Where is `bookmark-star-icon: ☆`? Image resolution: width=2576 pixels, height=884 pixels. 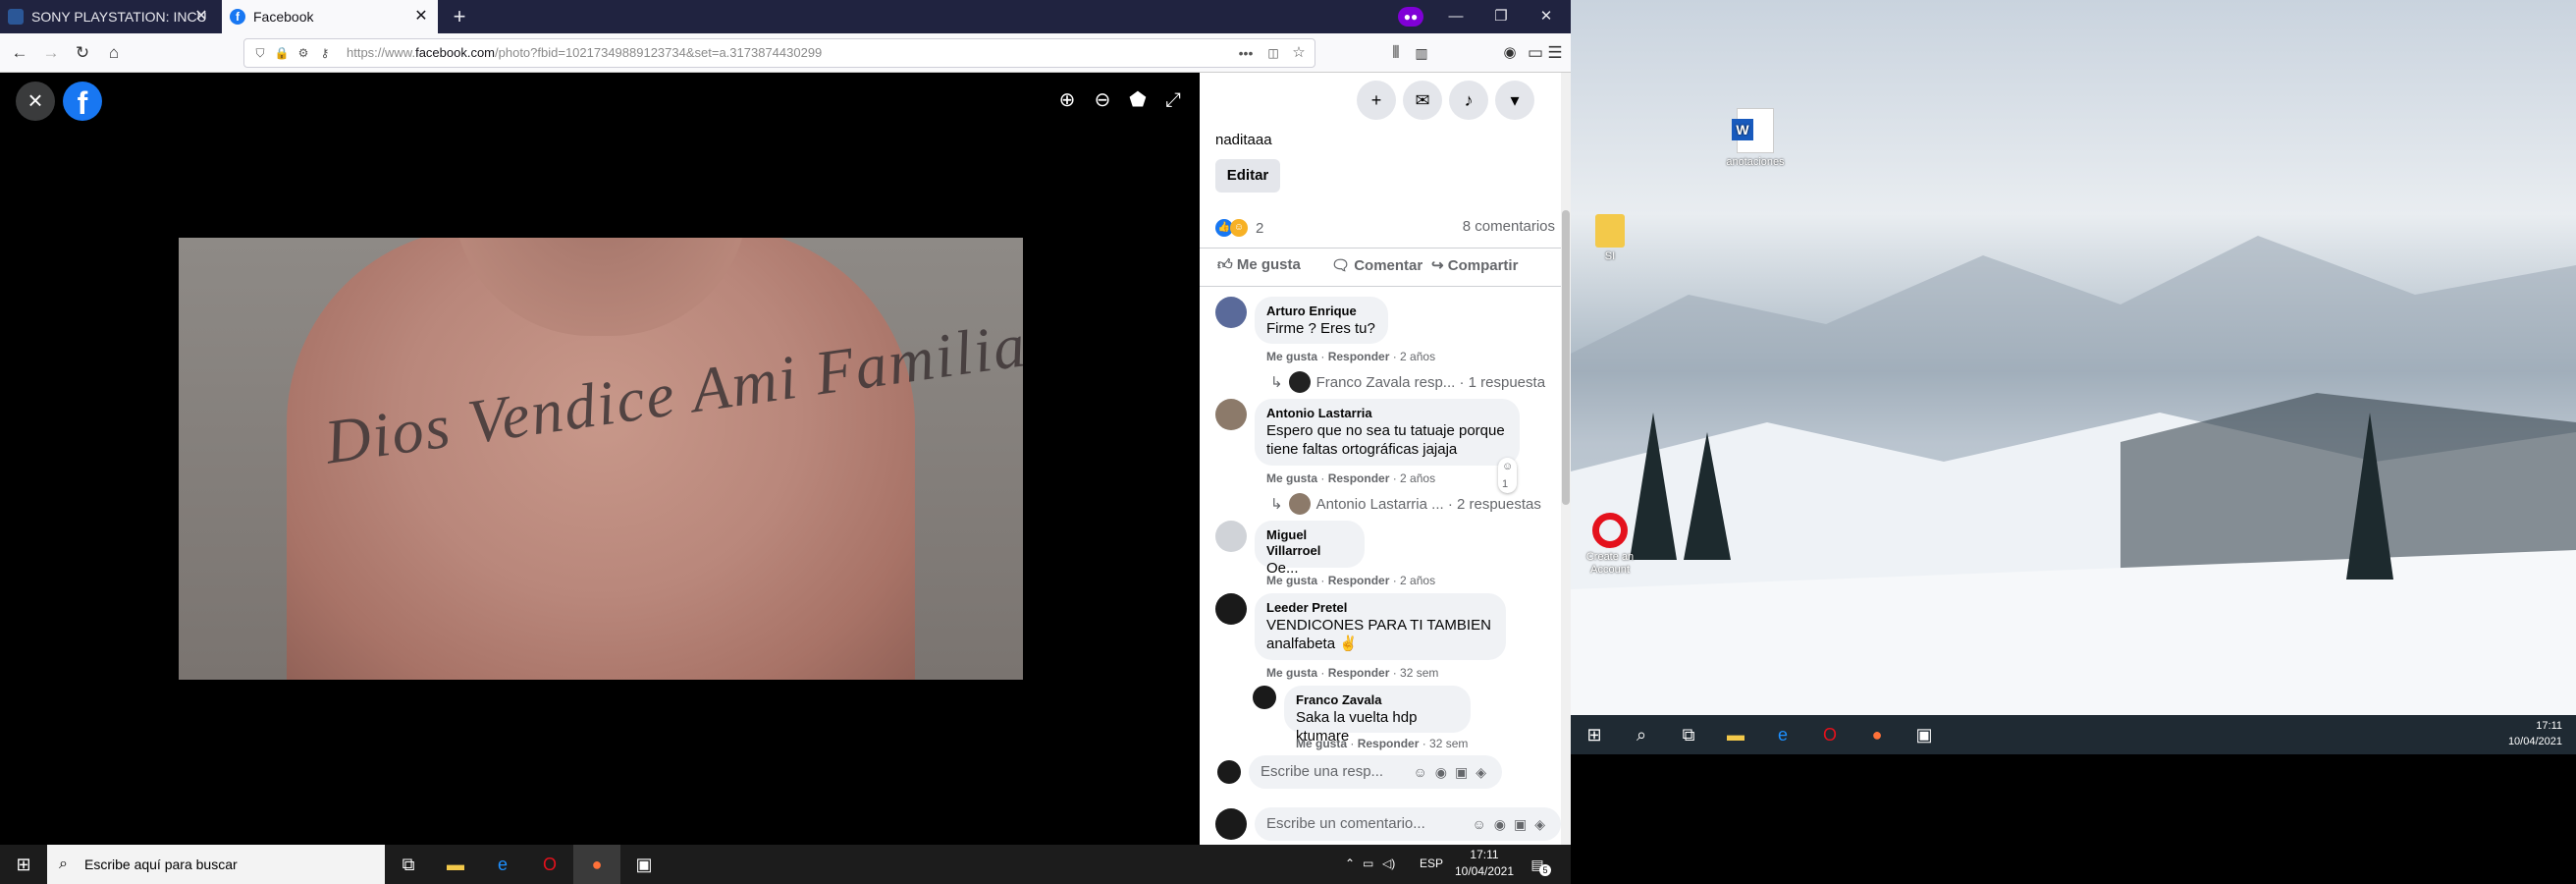 bookmark-star-icon: ☆ is located at coordinates (1299, 53).